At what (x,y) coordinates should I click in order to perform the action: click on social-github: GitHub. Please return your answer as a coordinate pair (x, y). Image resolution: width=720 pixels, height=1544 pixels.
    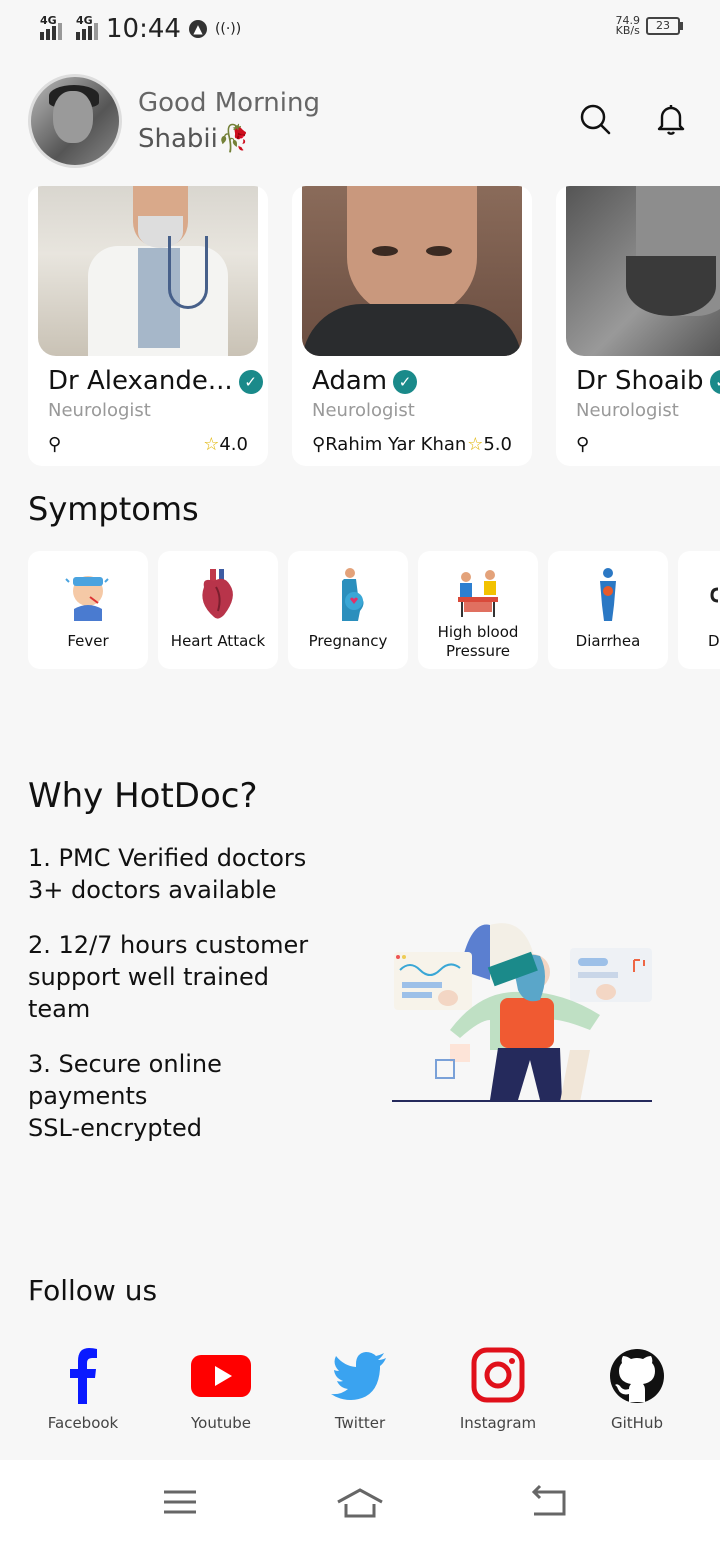
    Looking at the image, I should click on (637, 1388).